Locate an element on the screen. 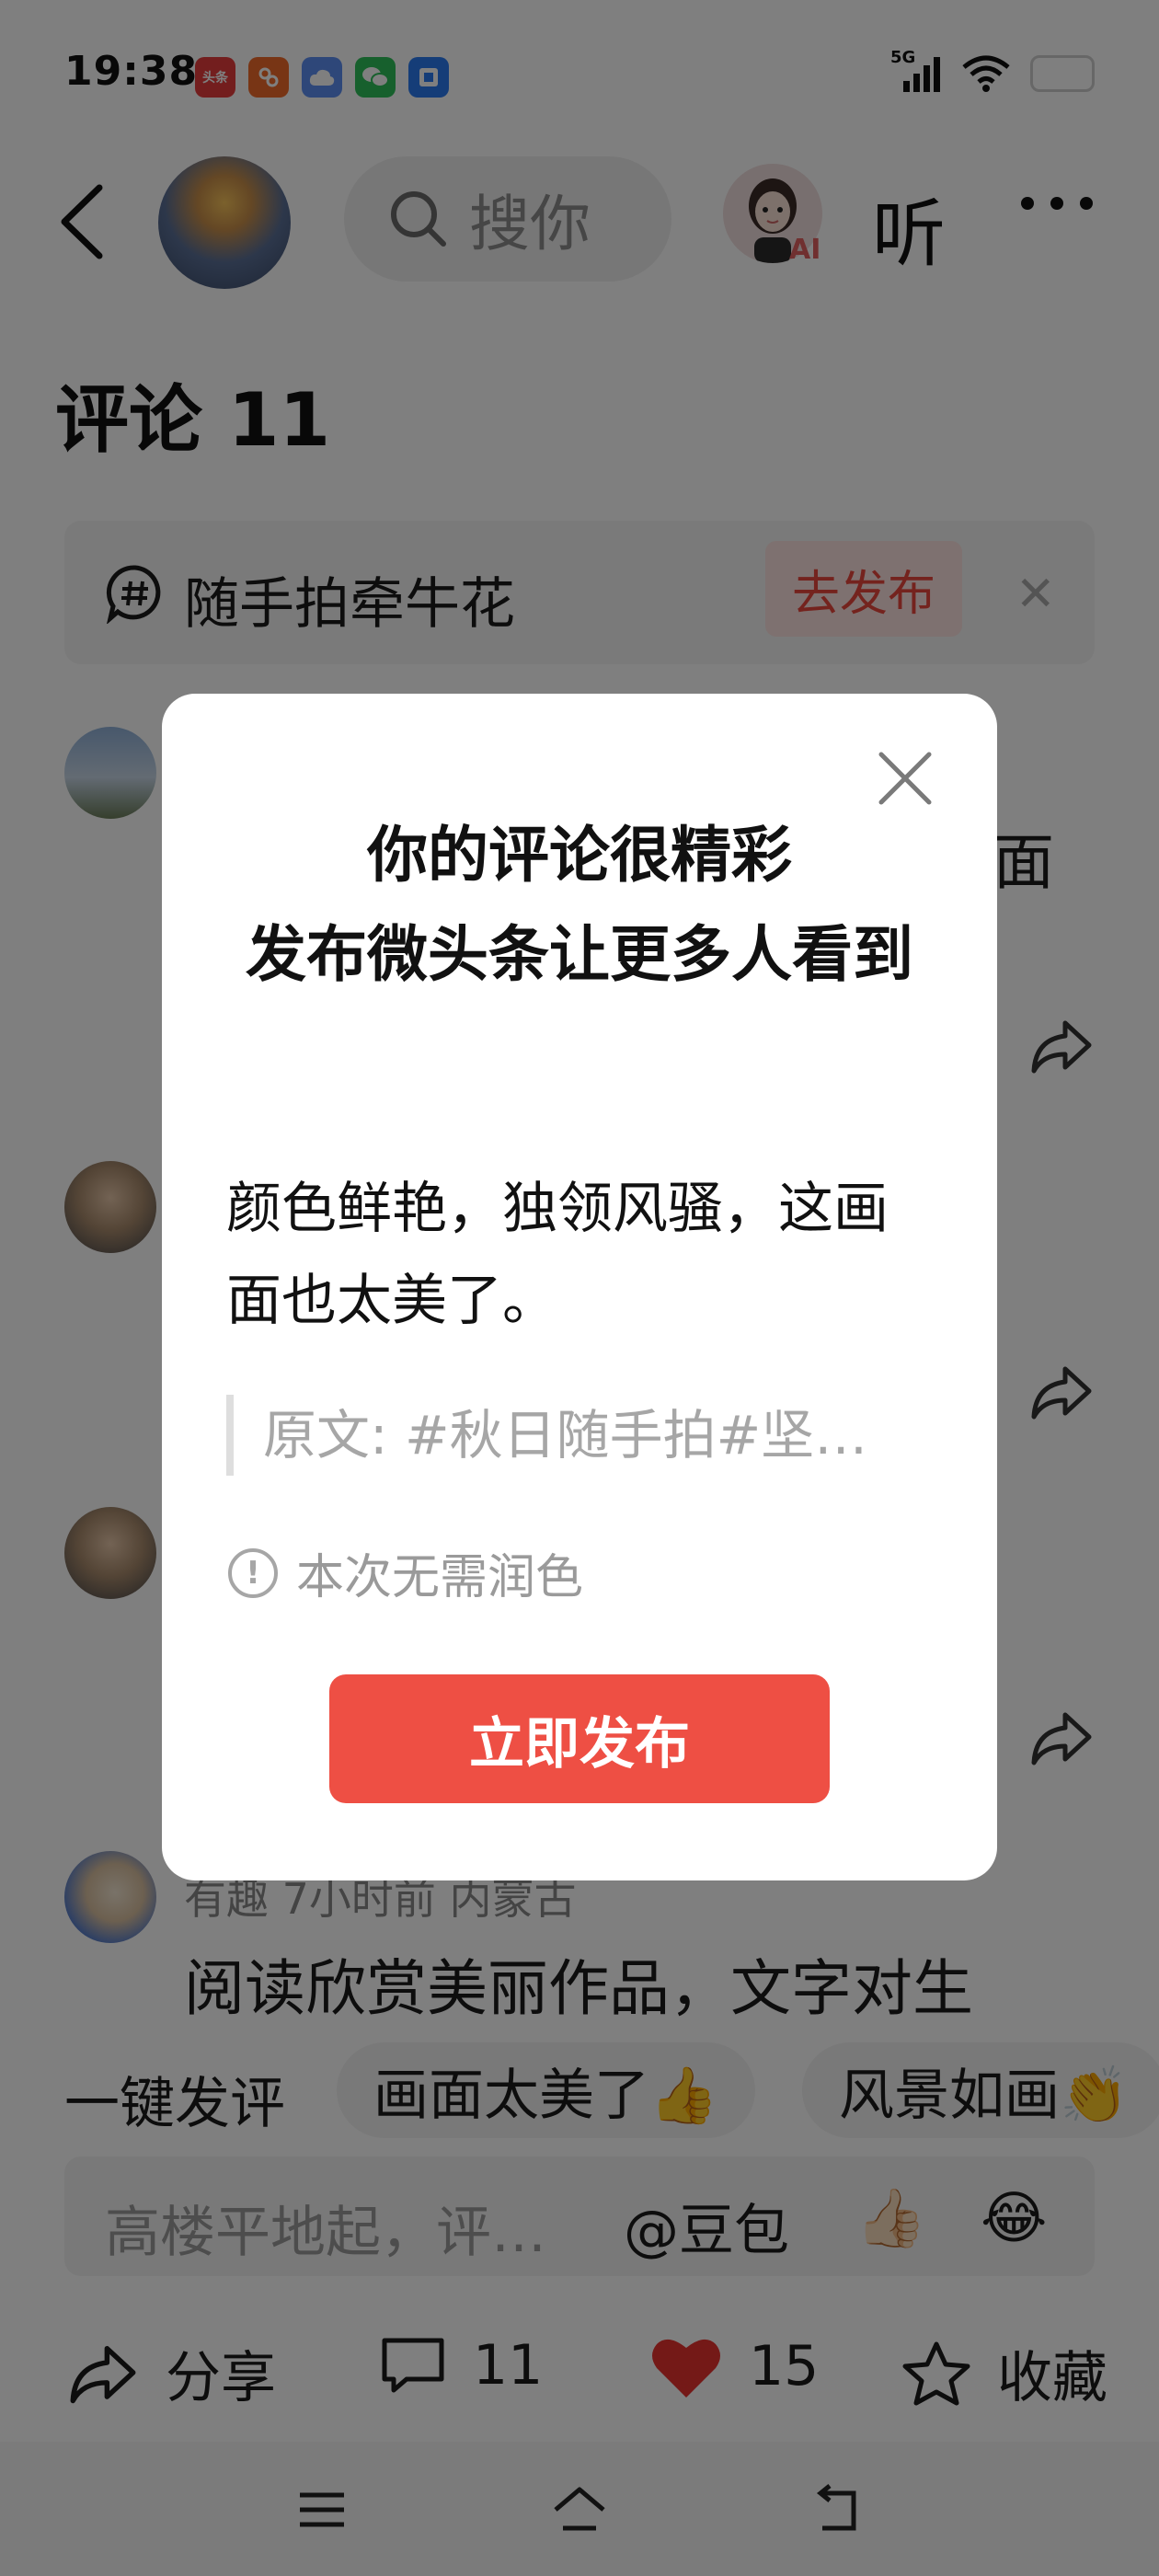  info-icon: ! is located at coordinates (253, 1572).